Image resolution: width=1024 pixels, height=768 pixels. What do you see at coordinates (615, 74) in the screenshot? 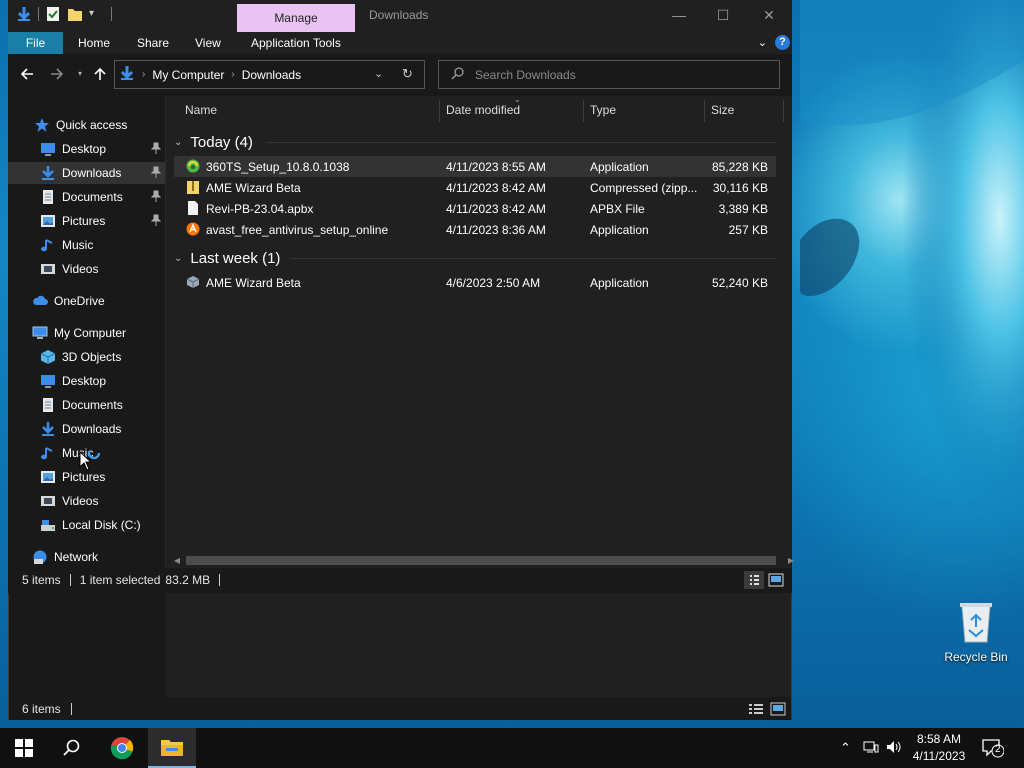
I see `search-input` at bounding box center [615, 74].